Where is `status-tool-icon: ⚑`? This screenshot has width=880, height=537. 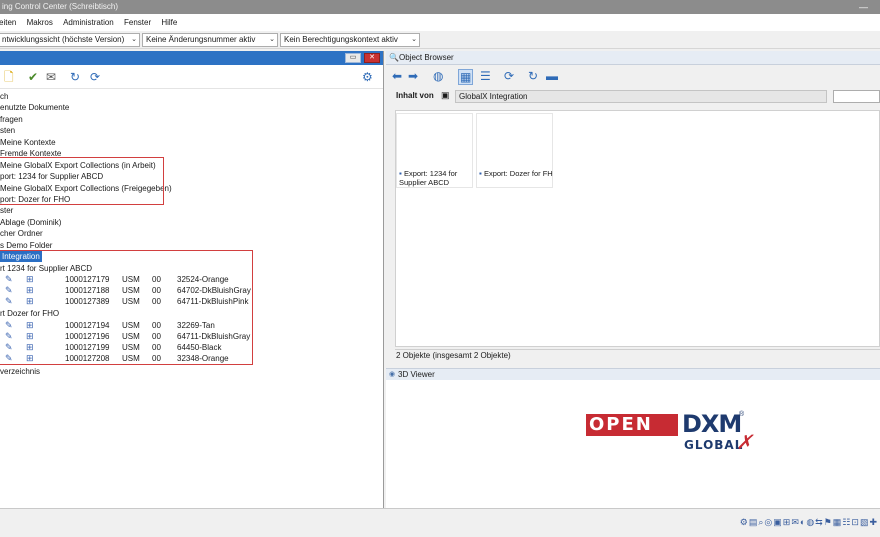
status-tool-icon: ⚑ is located at coordinates (828, 522).